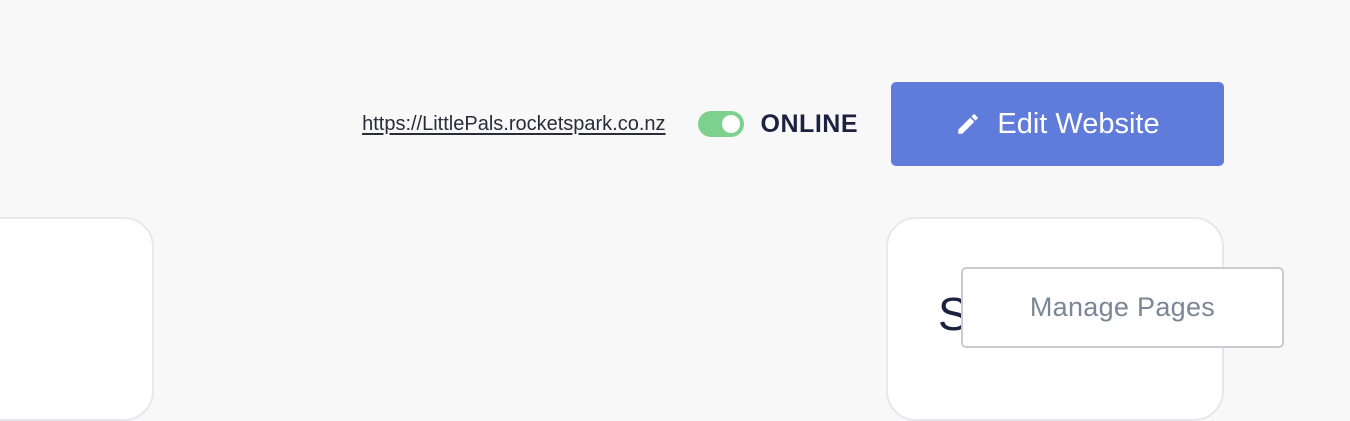 The image size is (1350, 421). Describe the element at coordinates (809, 123) in the screenshot. I see `online-status-label: ONLINE` at that location.